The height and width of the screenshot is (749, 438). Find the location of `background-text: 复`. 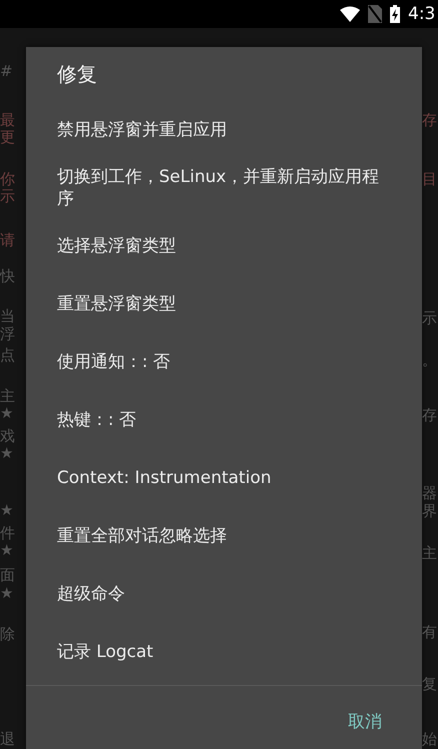

background-text: 复 is located at coordinates (429, 684).